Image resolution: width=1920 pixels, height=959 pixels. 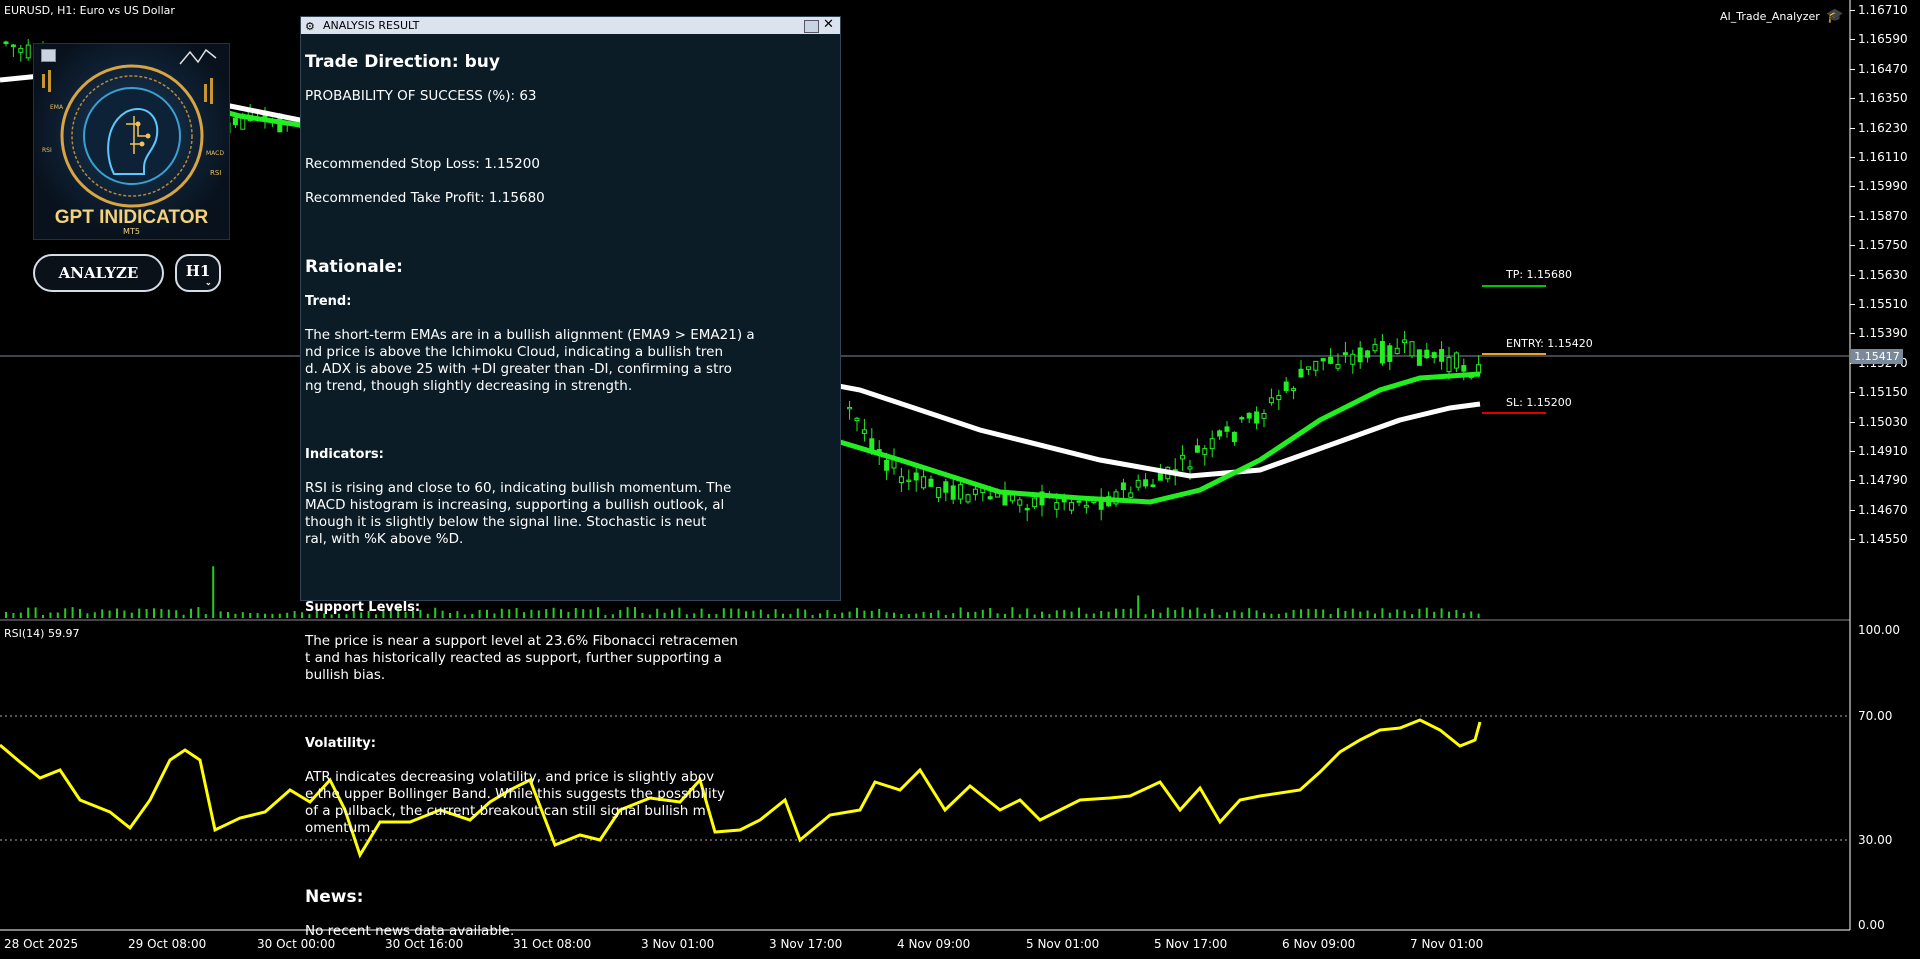 What do you see at coordinates (1447, 944) in the screenshot?
I see `time-axis-label: 7 Nov 01:00` at bounding box center [1447, 944].